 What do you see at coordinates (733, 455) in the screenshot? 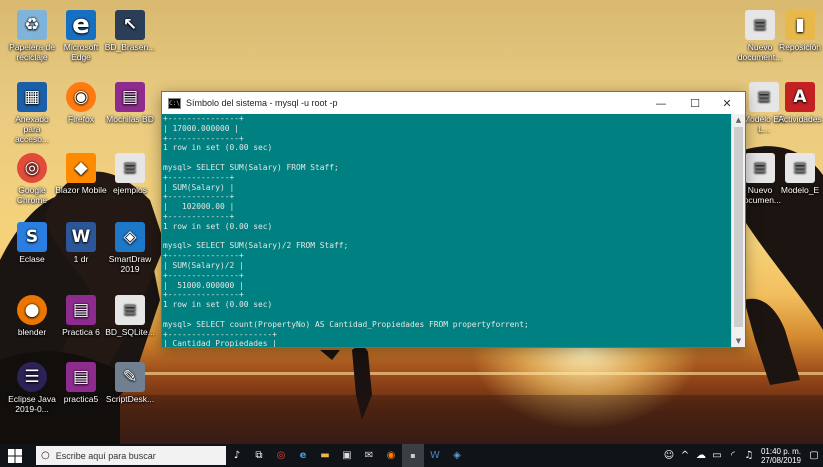
I see `network-icon: ◜` at bounding box center [733, 455].